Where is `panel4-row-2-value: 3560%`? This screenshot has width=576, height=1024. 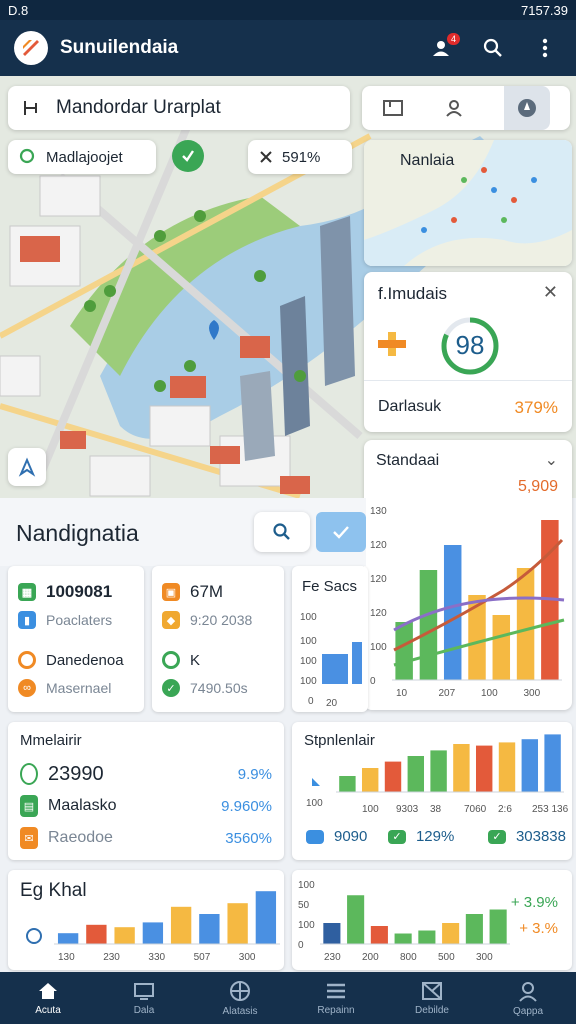
panel4-row-2-value: 3560% is located at coordinates (248, 838).